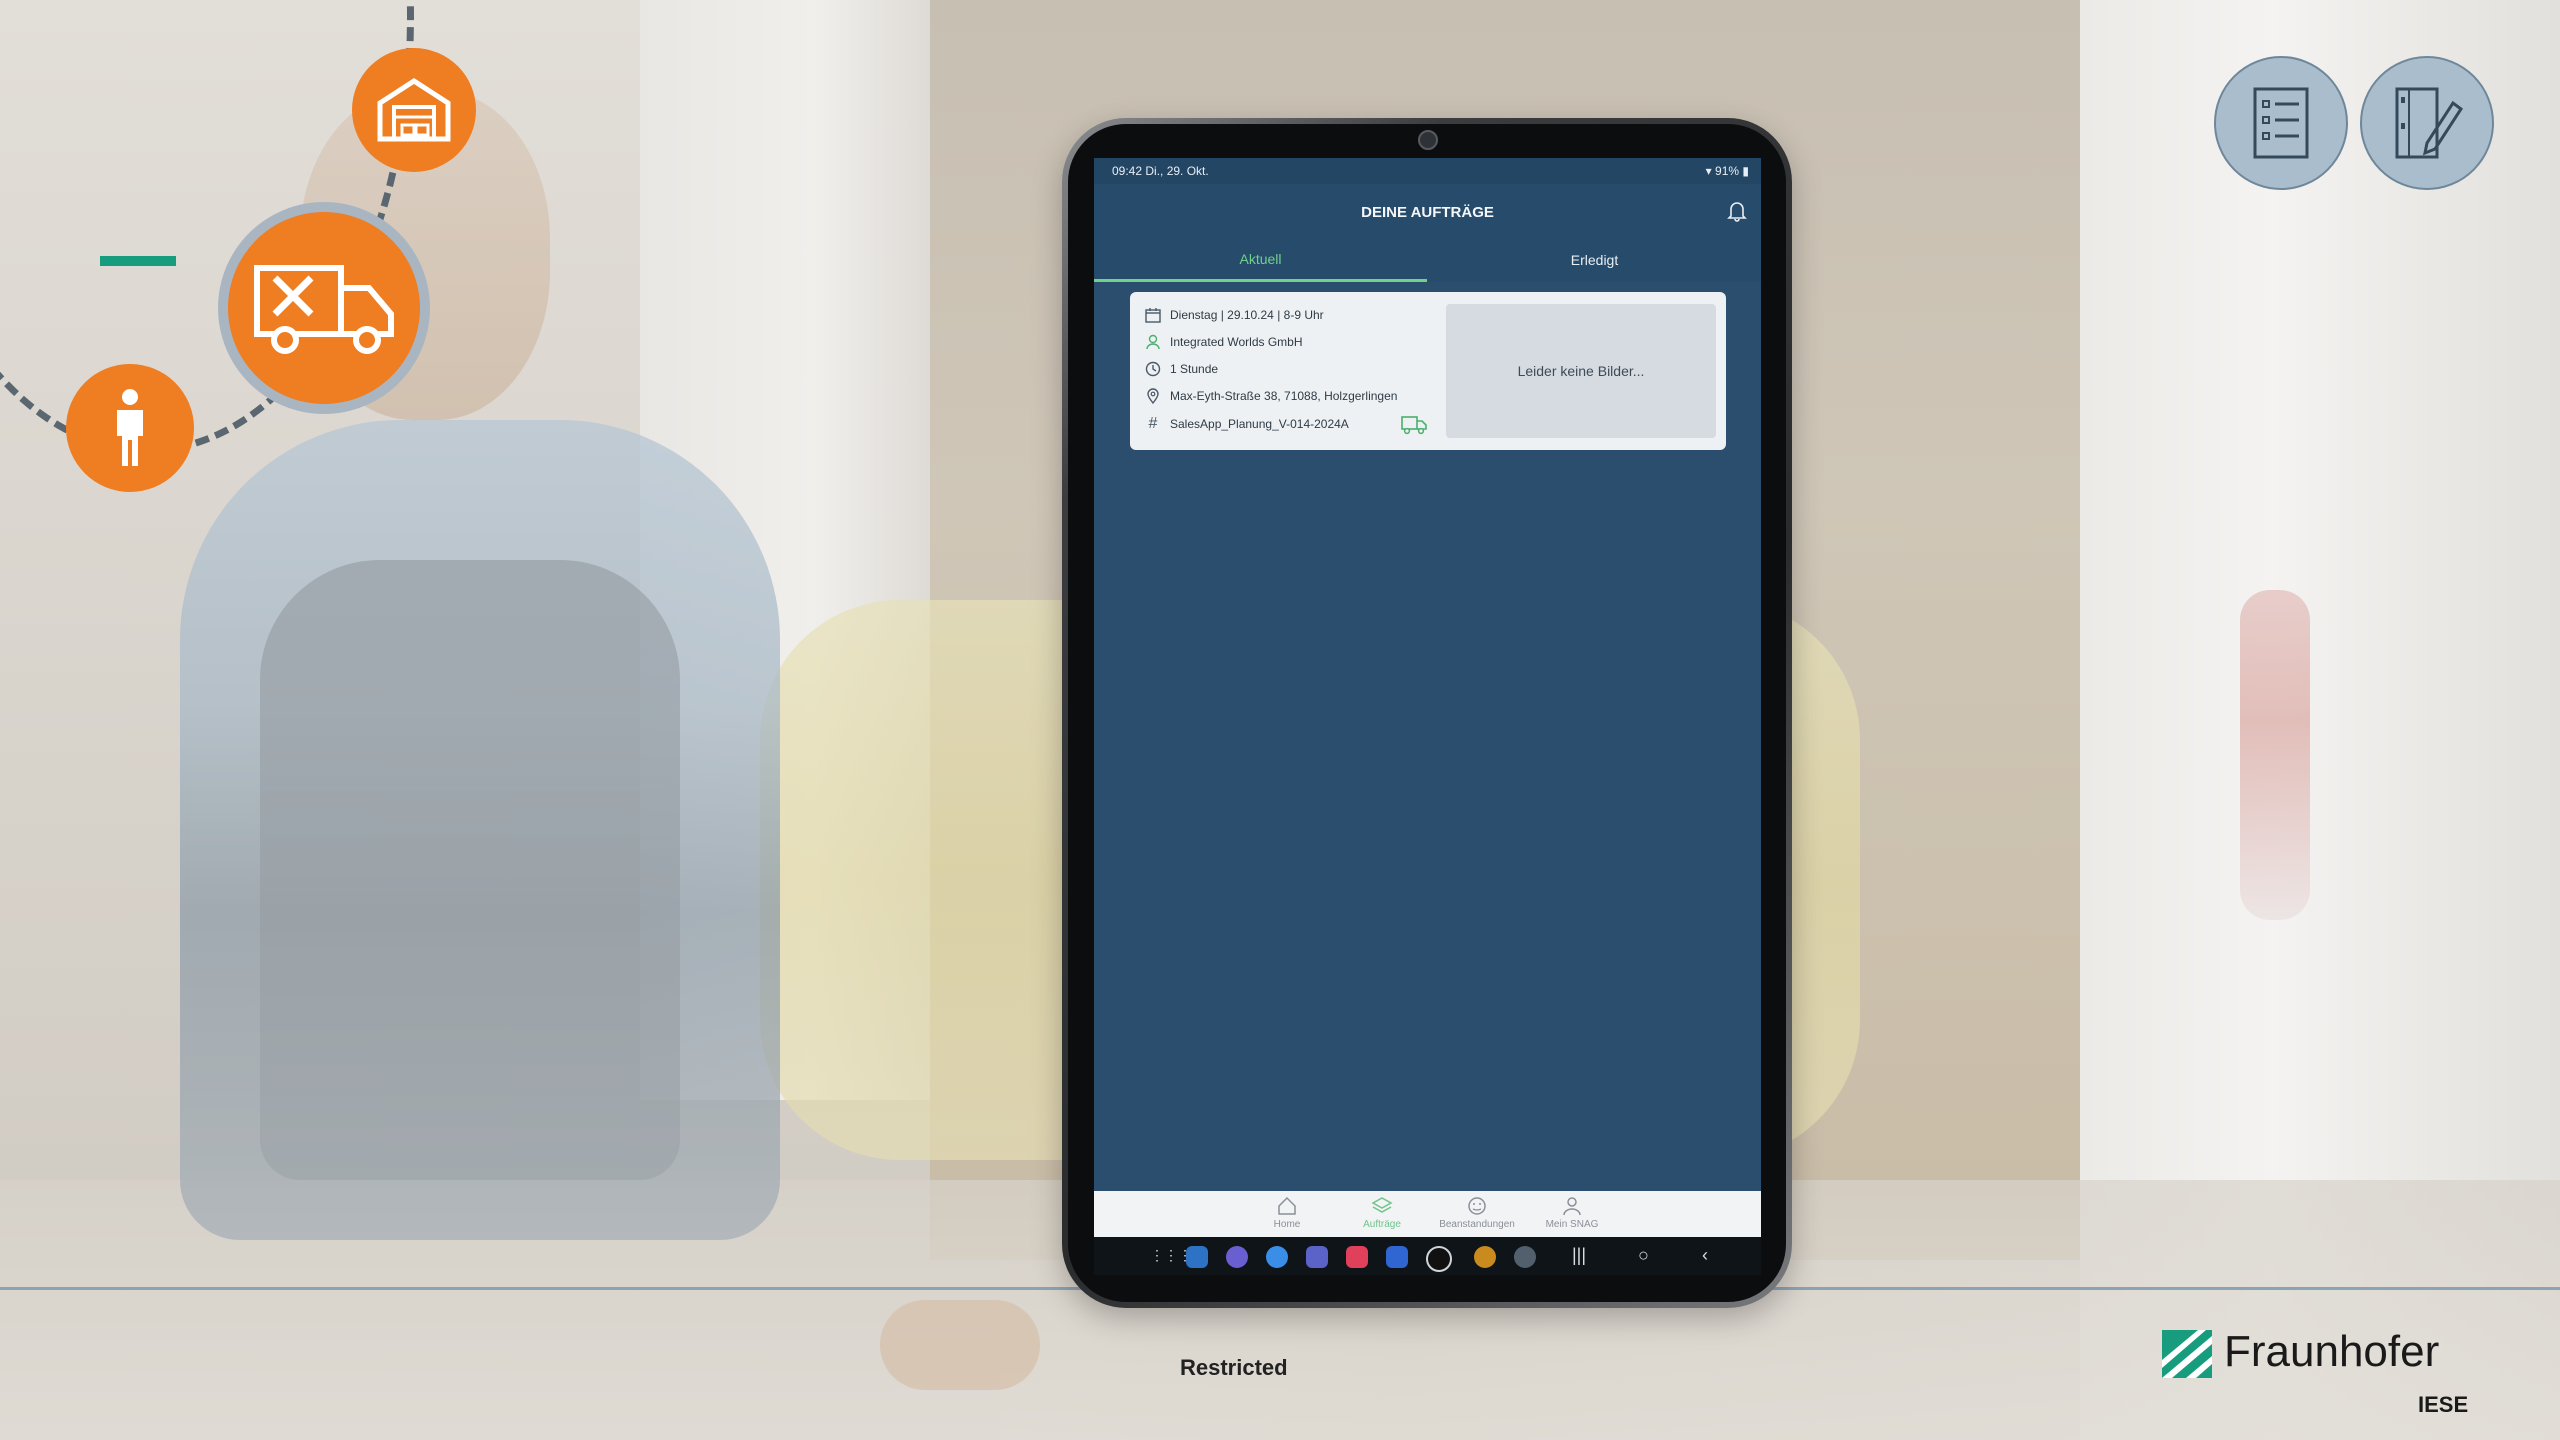 The width and height of the screenshot is (2560, 1440). What do you see at coordinates (2187, 1354) in the screenshot?
I see `fraunhofer-mark-icon` at bounding box center [2187, 1354].